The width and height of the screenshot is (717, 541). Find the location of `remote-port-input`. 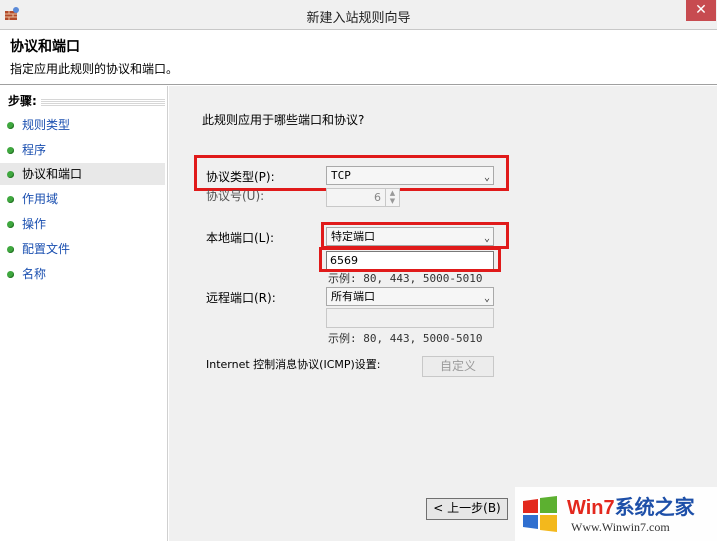

remote-port-input is located at coordinates (410, 318).